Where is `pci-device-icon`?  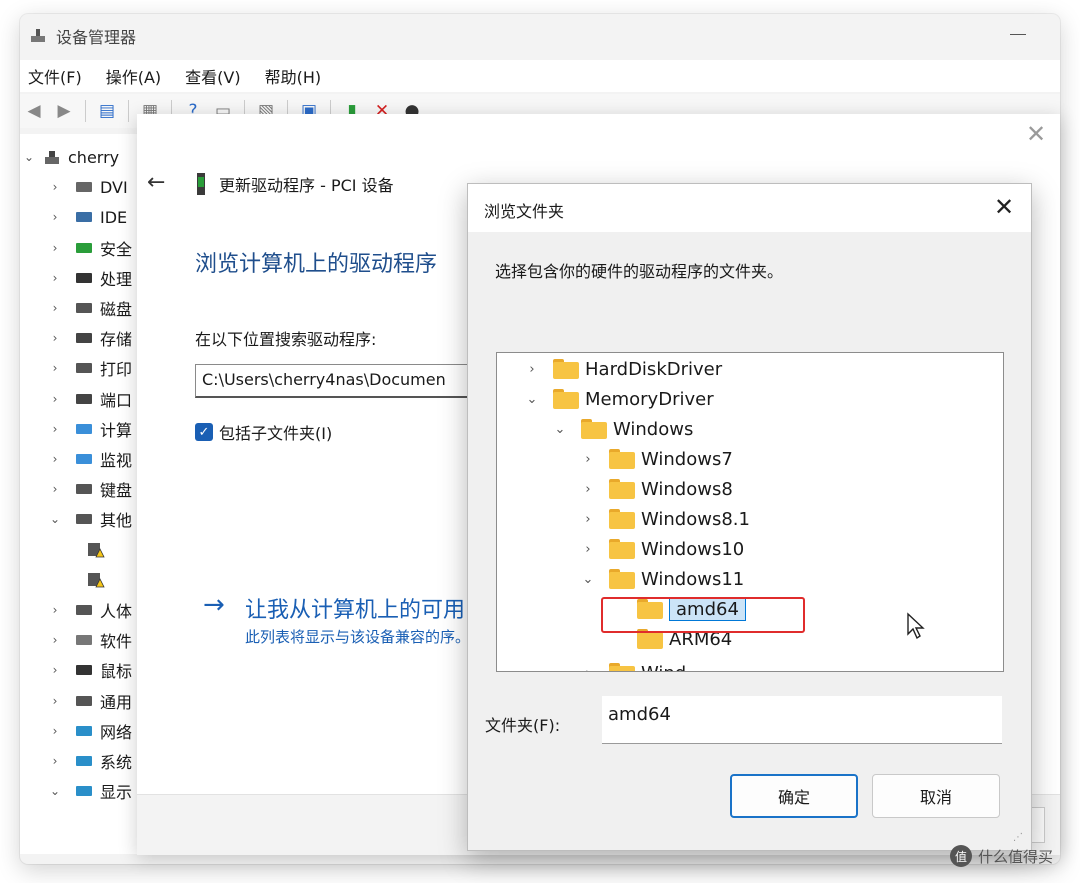
pci-device-icon is located at coordinates (201, 184).